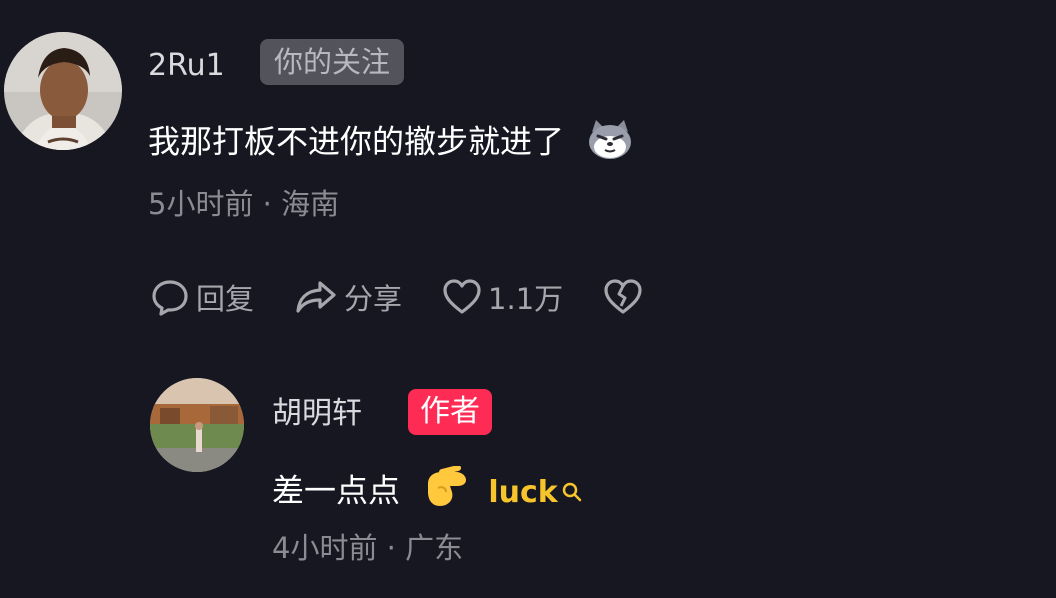 The height and width of the screenshot is (598, 1056). I want to click on dislike-button, so click(623, 297).